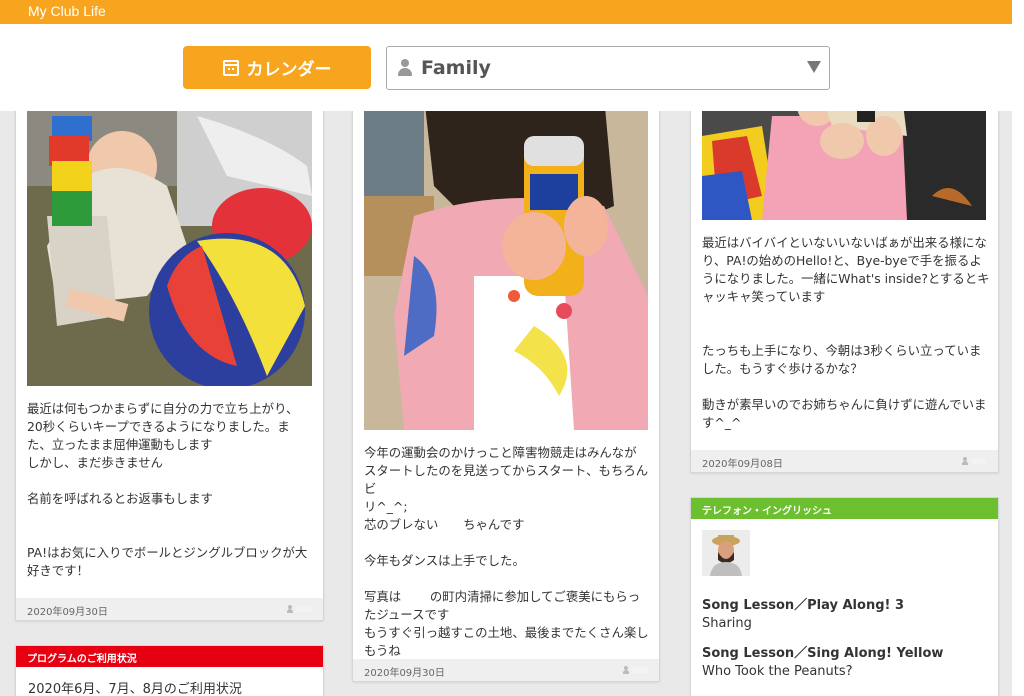  Describe the element at coordinates (814, 67) in the screenshot. I see `chevron-down-icon` at that location.